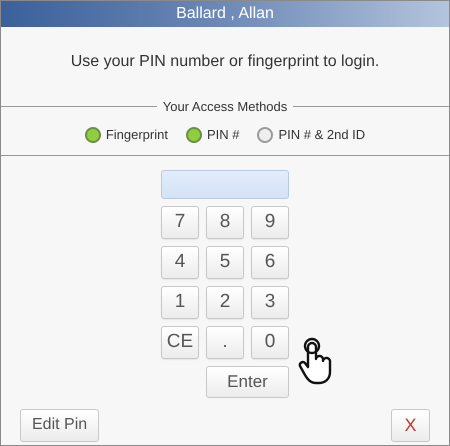 The image size is (450, 446). I want to click on enter-button: Enter, so click(247, 382).